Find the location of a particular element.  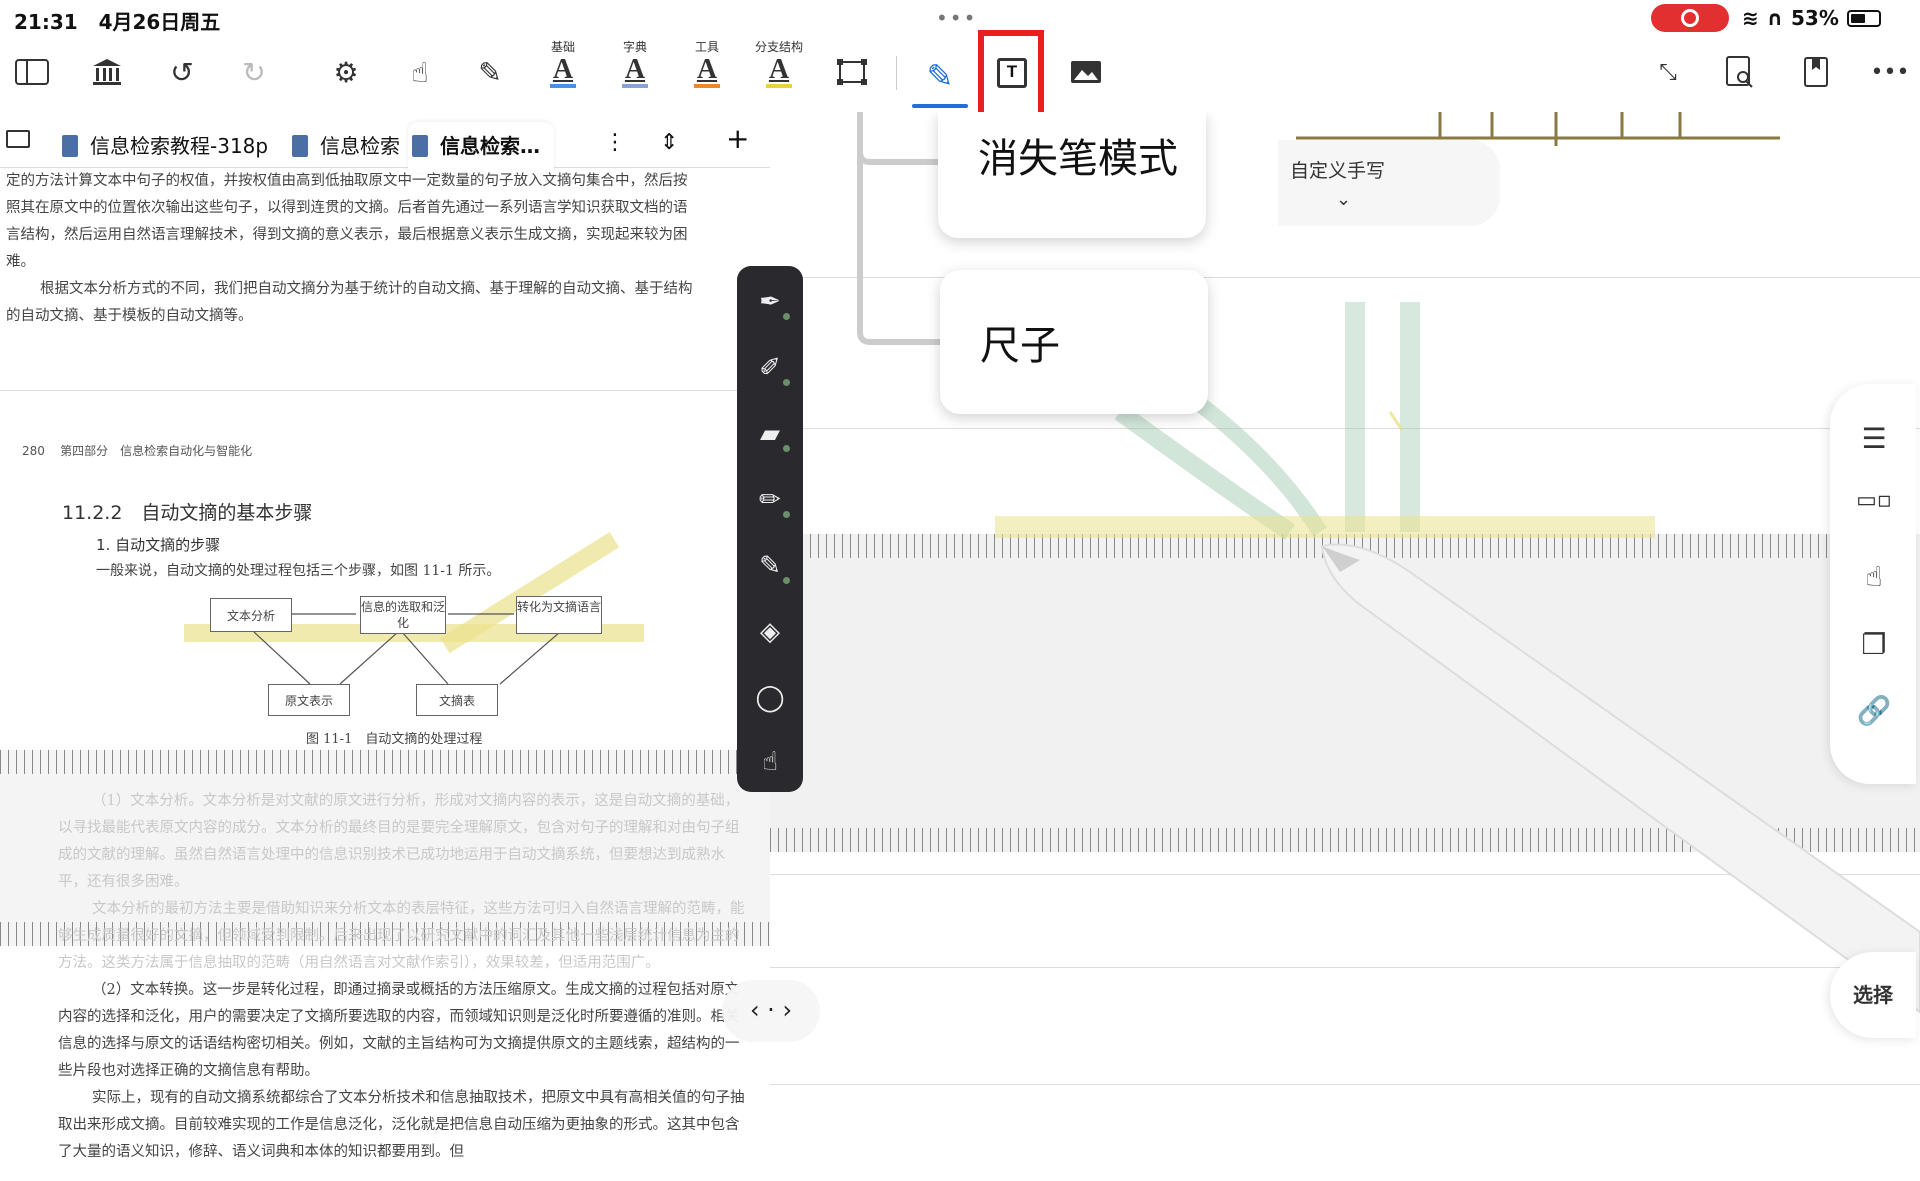

gesture-icon: ✎ is located at coordinates (490, 72).